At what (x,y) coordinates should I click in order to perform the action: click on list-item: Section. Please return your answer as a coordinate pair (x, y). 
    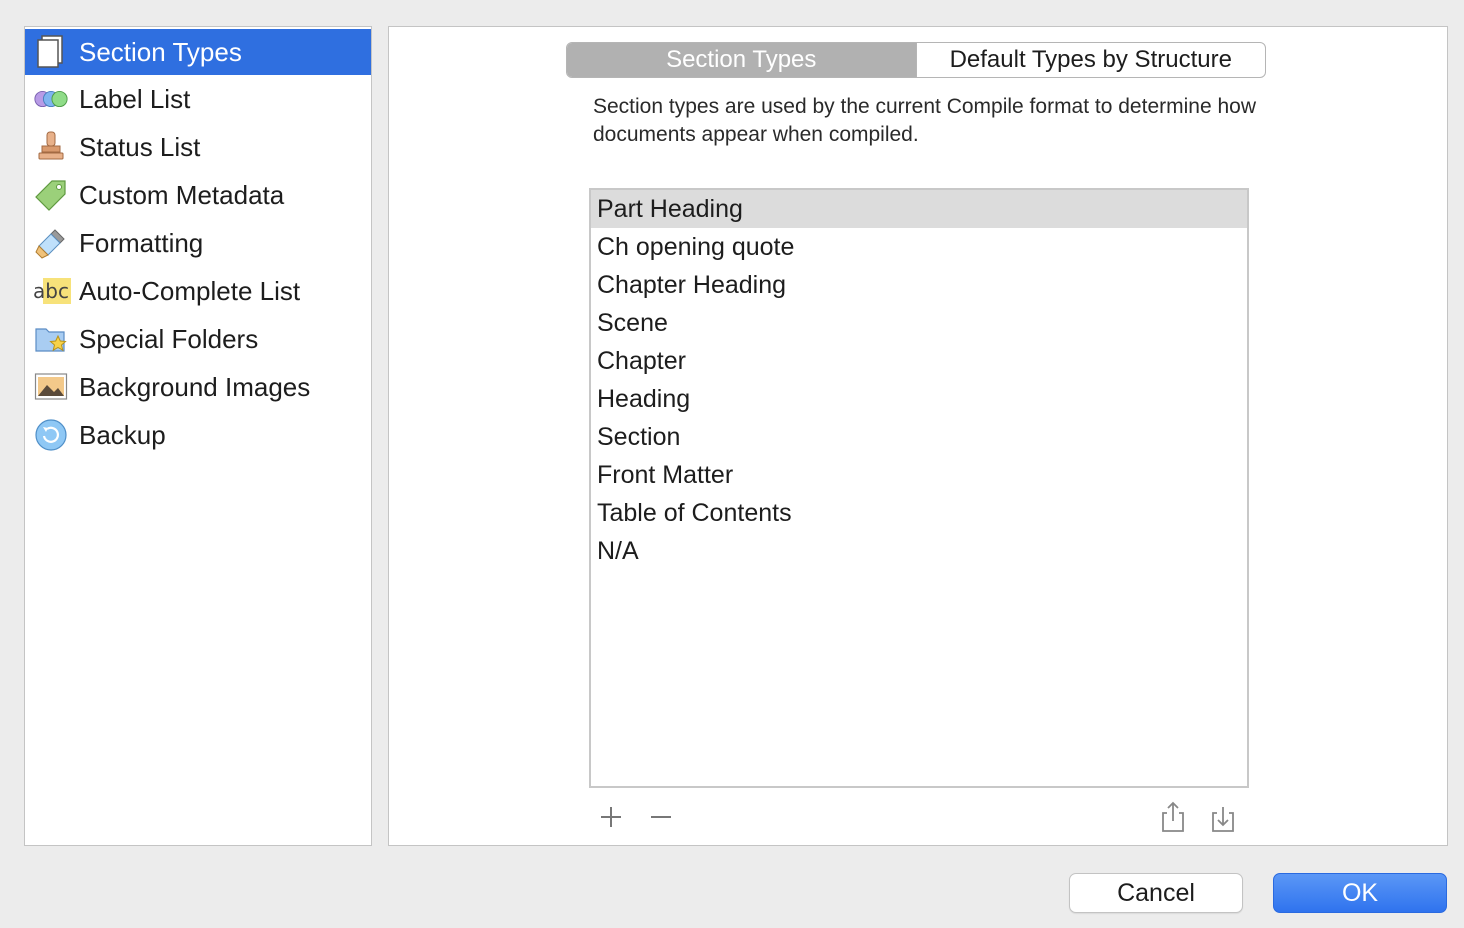
    Looking at the image, I should click on (919, 437).